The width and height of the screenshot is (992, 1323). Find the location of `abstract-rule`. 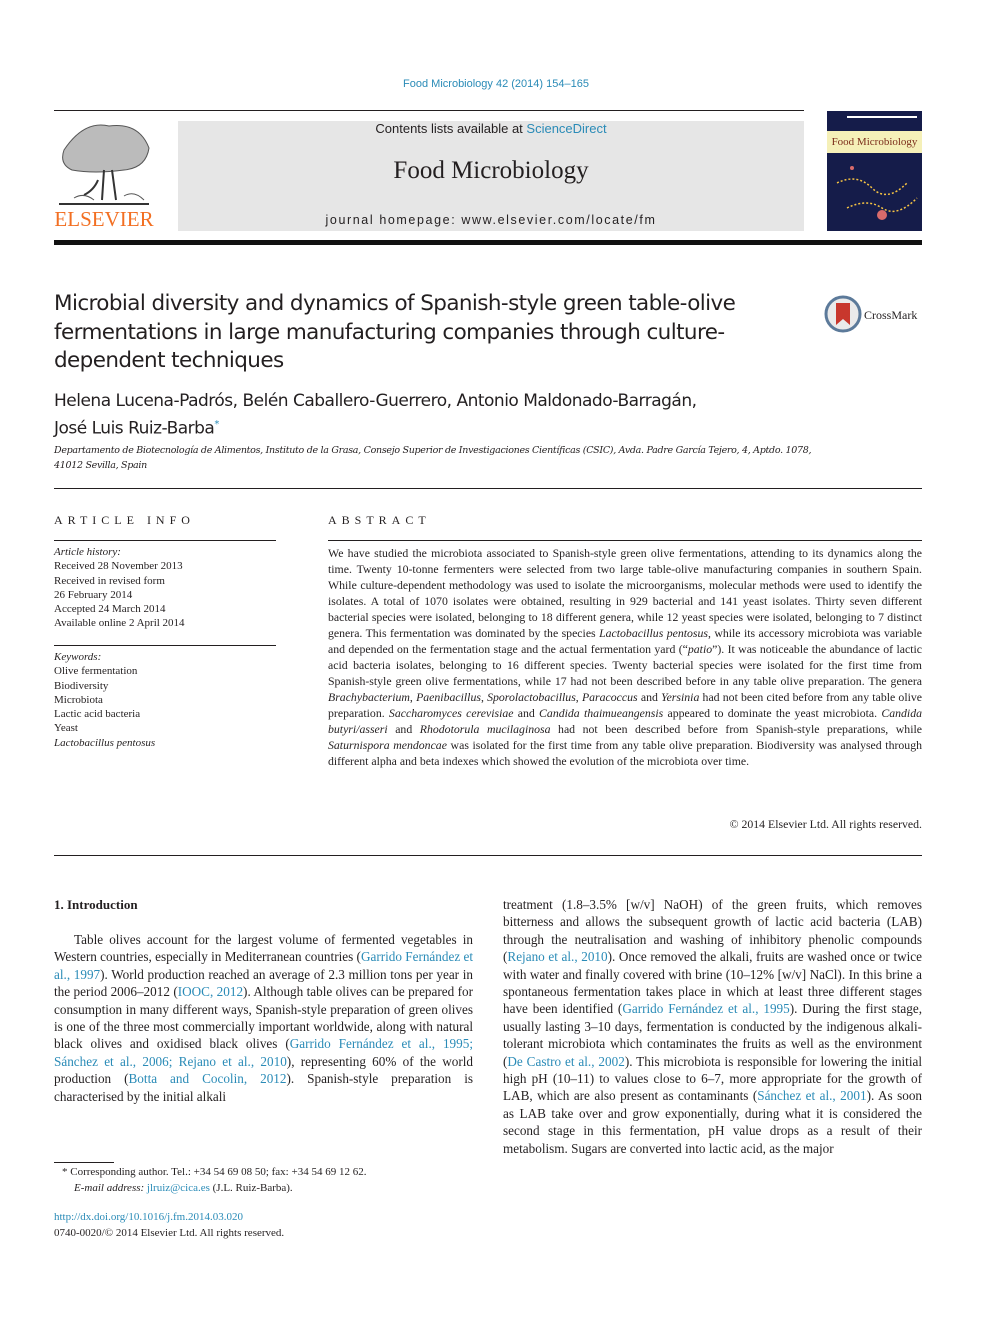

abstract-rule is located at coordinates (625, 540).